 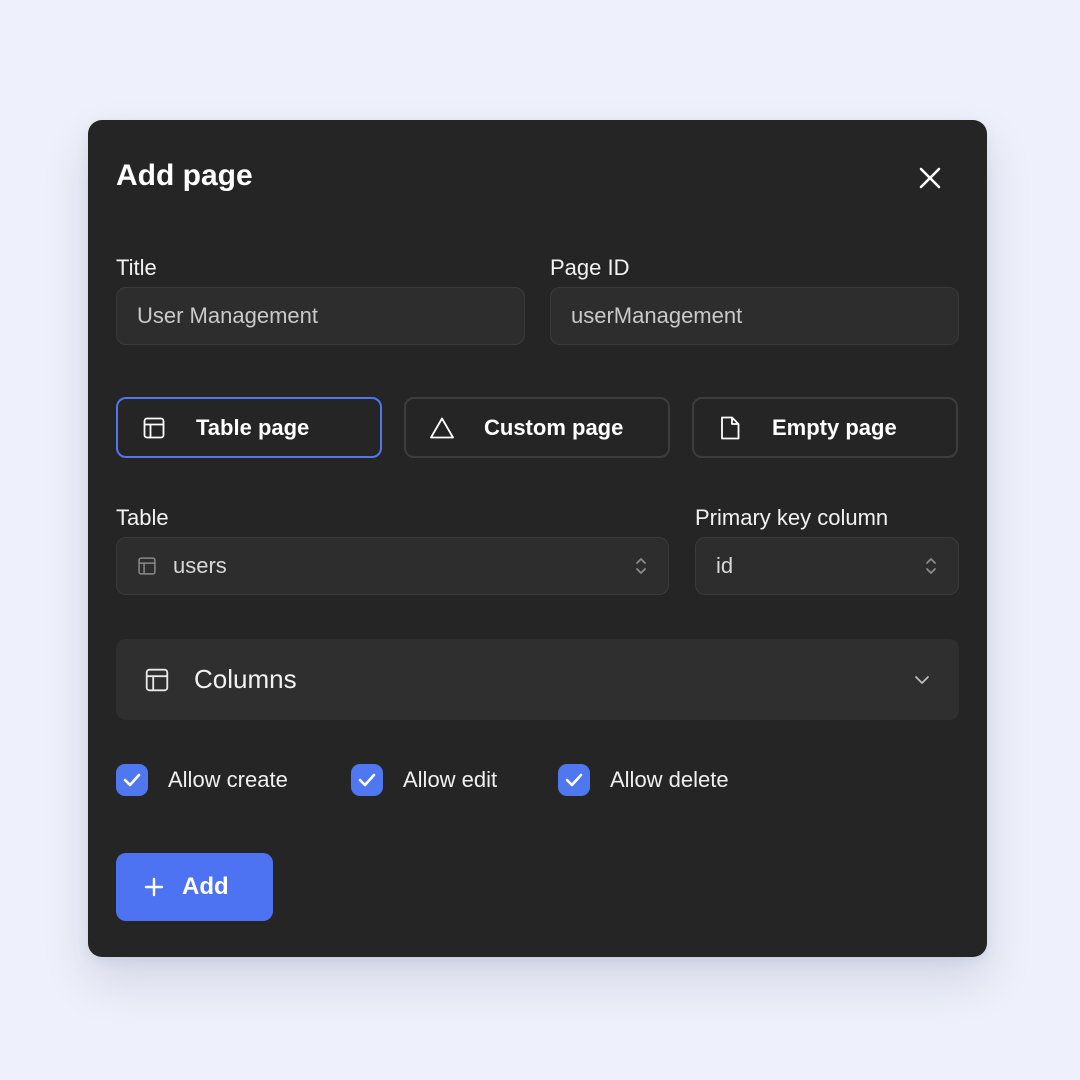 I want to click on table-page-option: Table page, so click(x=249, y=427).